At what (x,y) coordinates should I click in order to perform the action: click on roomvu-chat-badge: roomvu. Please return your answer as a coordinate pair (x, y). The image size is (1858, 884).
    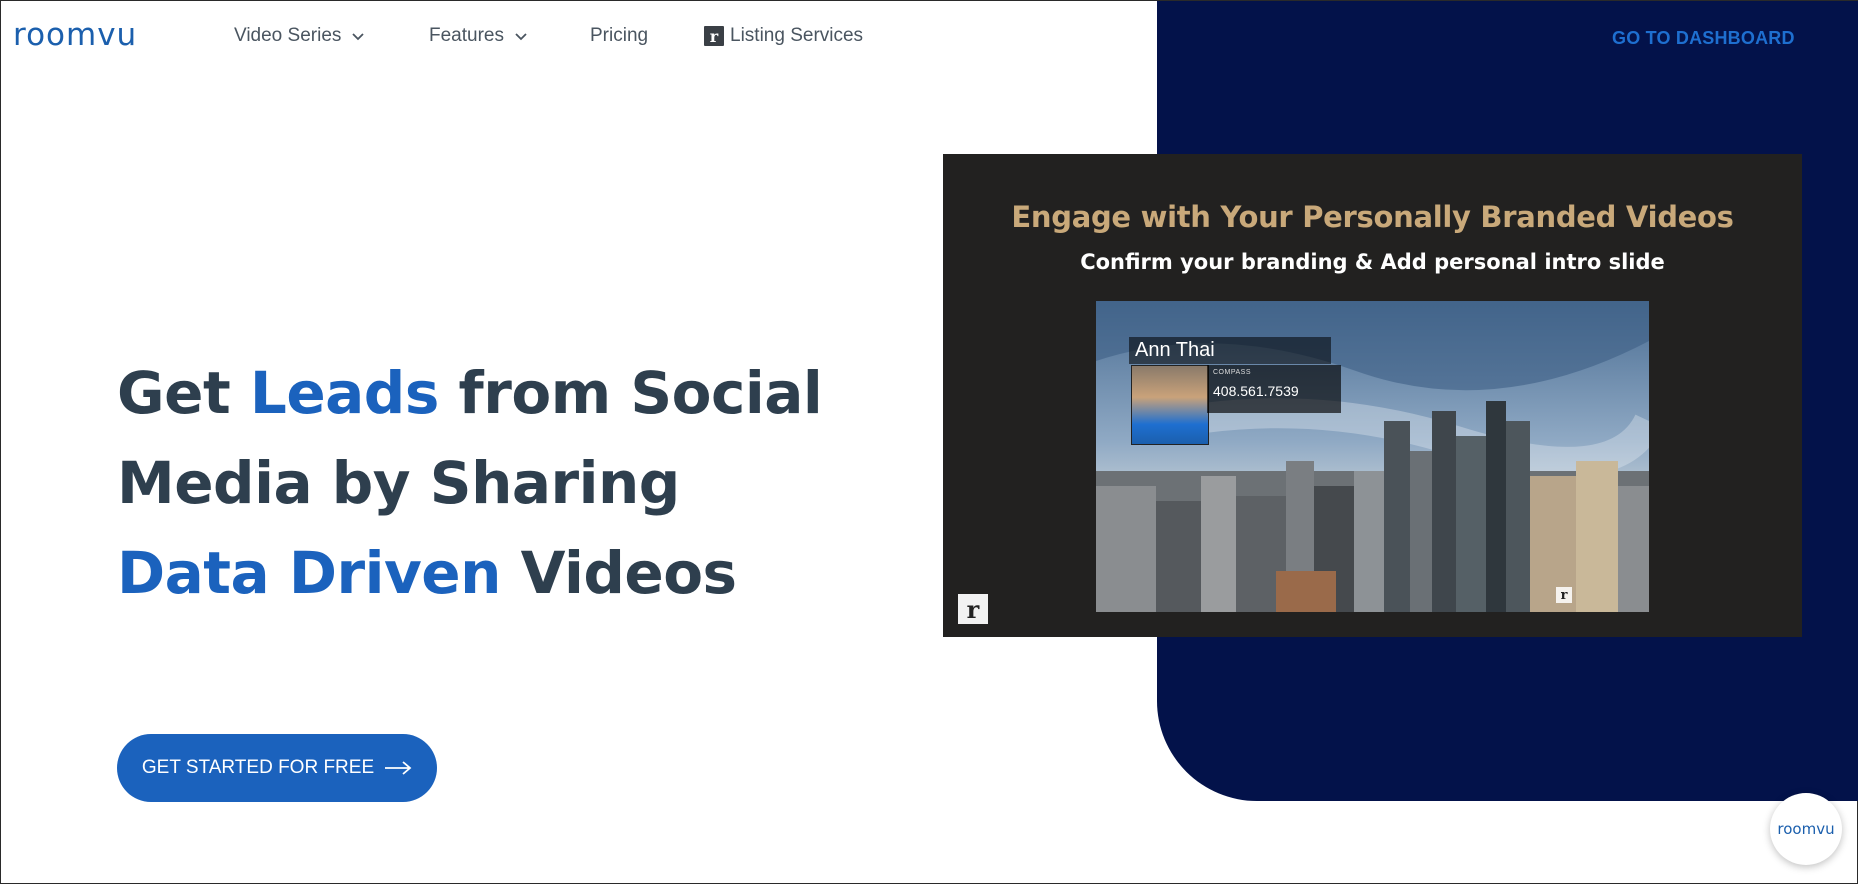
    Looking at the image, I should click on (1806, 829).